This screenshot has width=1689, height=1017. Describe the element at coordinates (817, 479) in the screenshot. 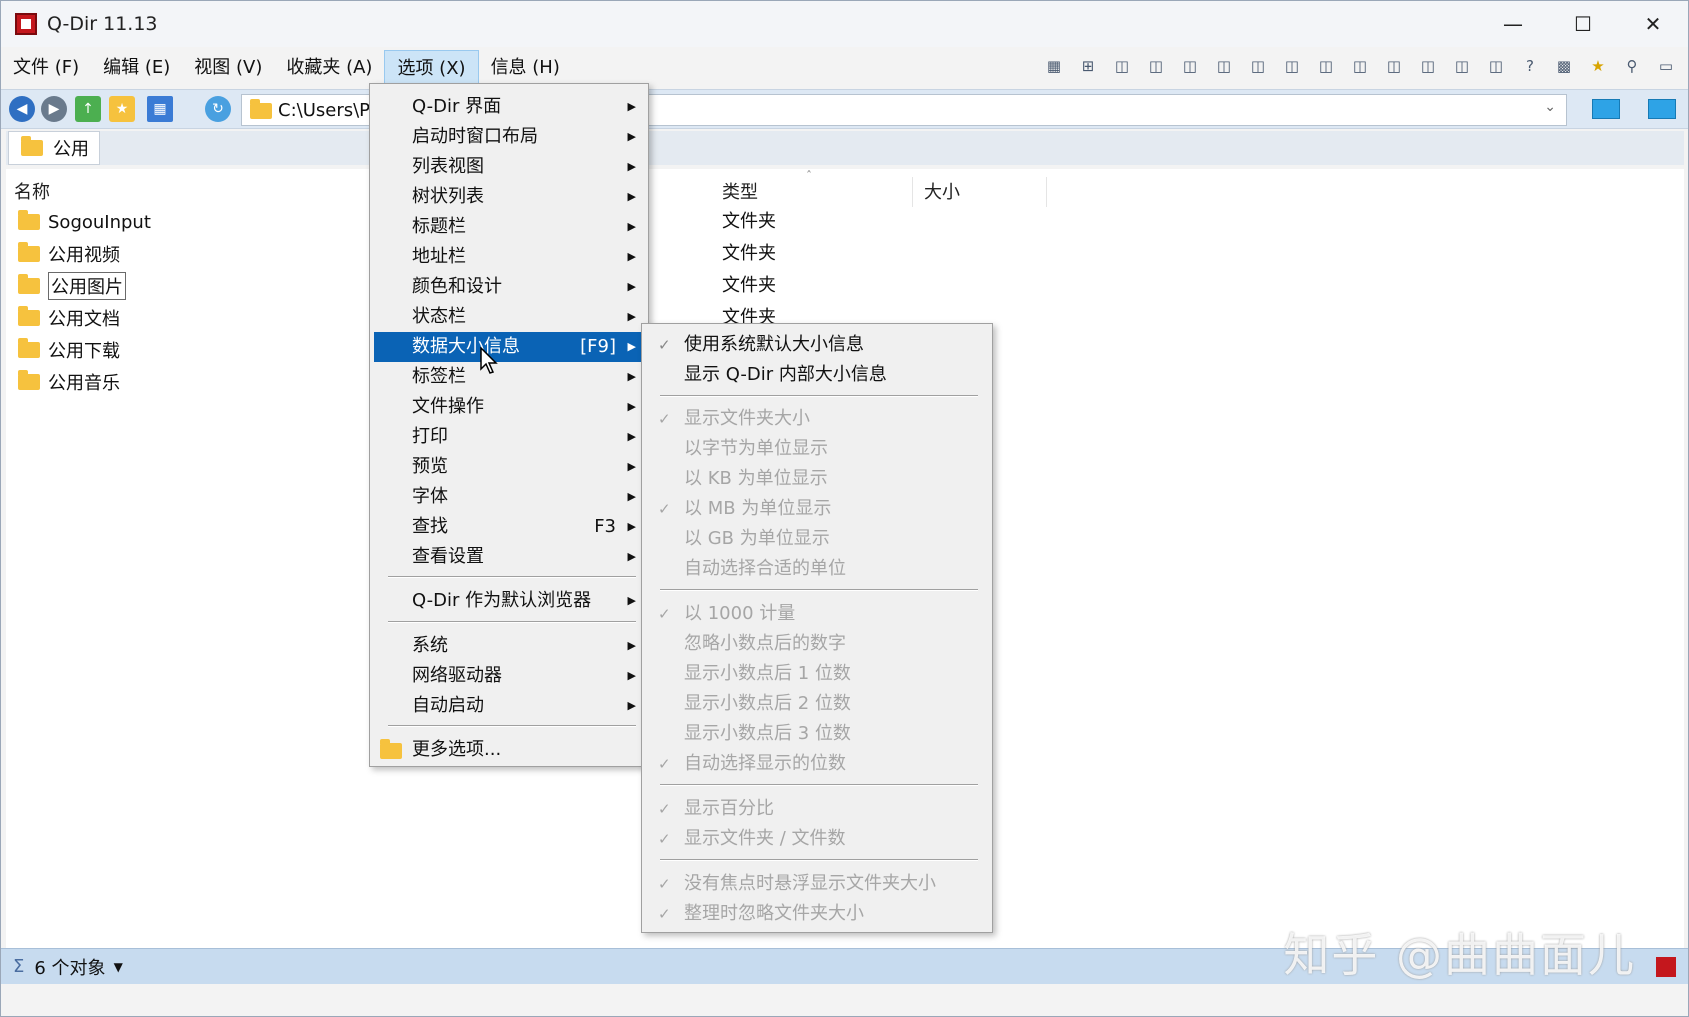

I see `submenu-item-kb: 以 KB 为单位显示` at that location.